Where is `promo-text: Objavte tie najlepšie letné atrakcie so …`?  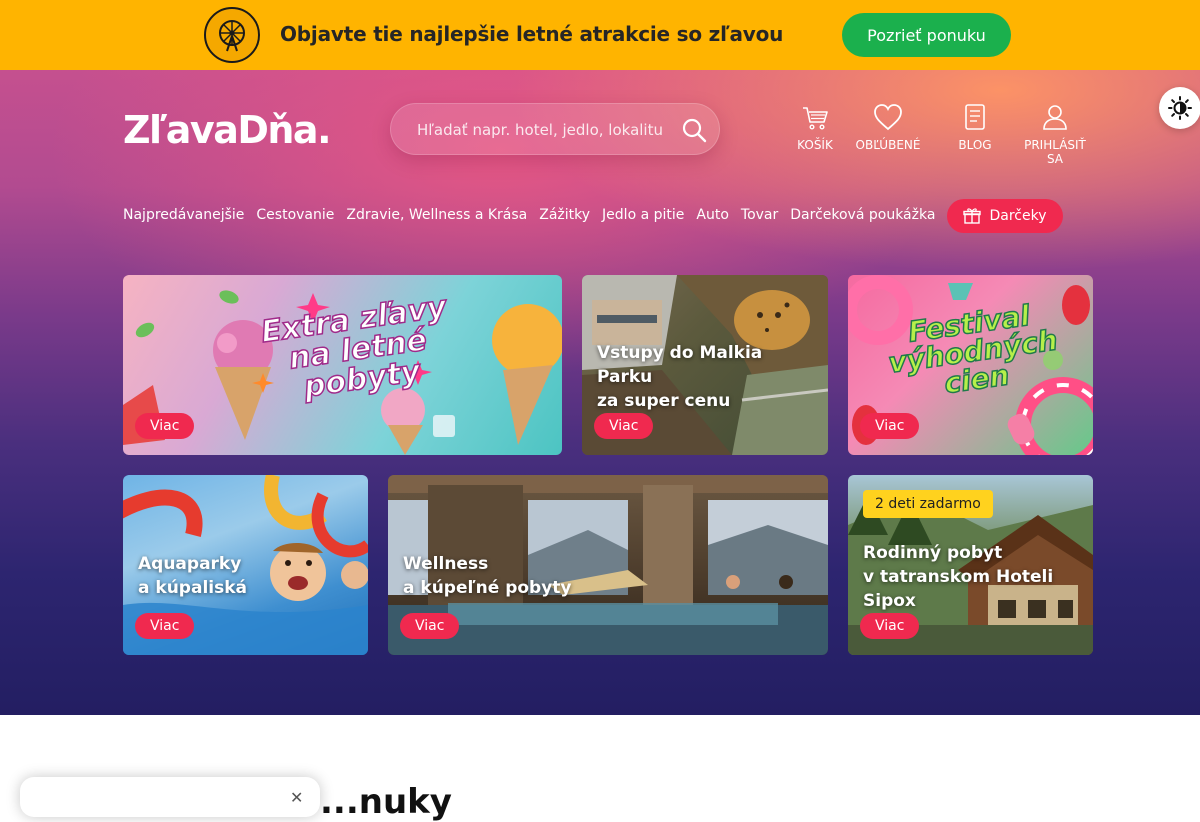 promo-text: Objavte tie najlepšie letné atrakcie so … is located at coordinates (532, 34).